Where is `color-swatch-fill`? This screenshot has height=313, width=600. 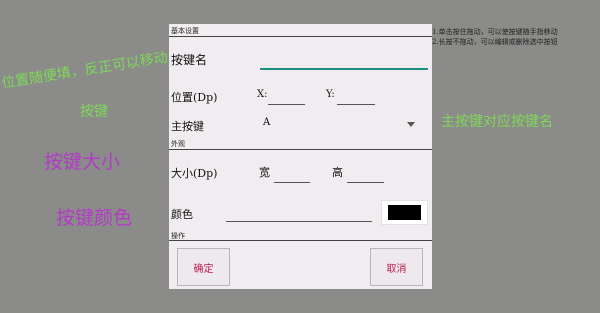
color-swatch-fill is located at coordinates (404, 212).